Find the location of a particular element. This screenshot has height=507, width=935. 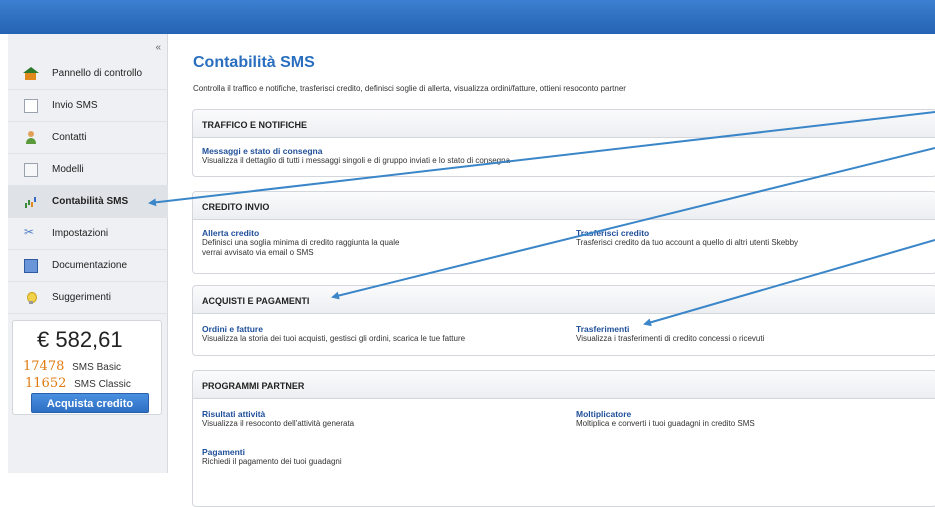

sidebar-item-impostazioni: Impostazioni is located at coordinates (88, 234).